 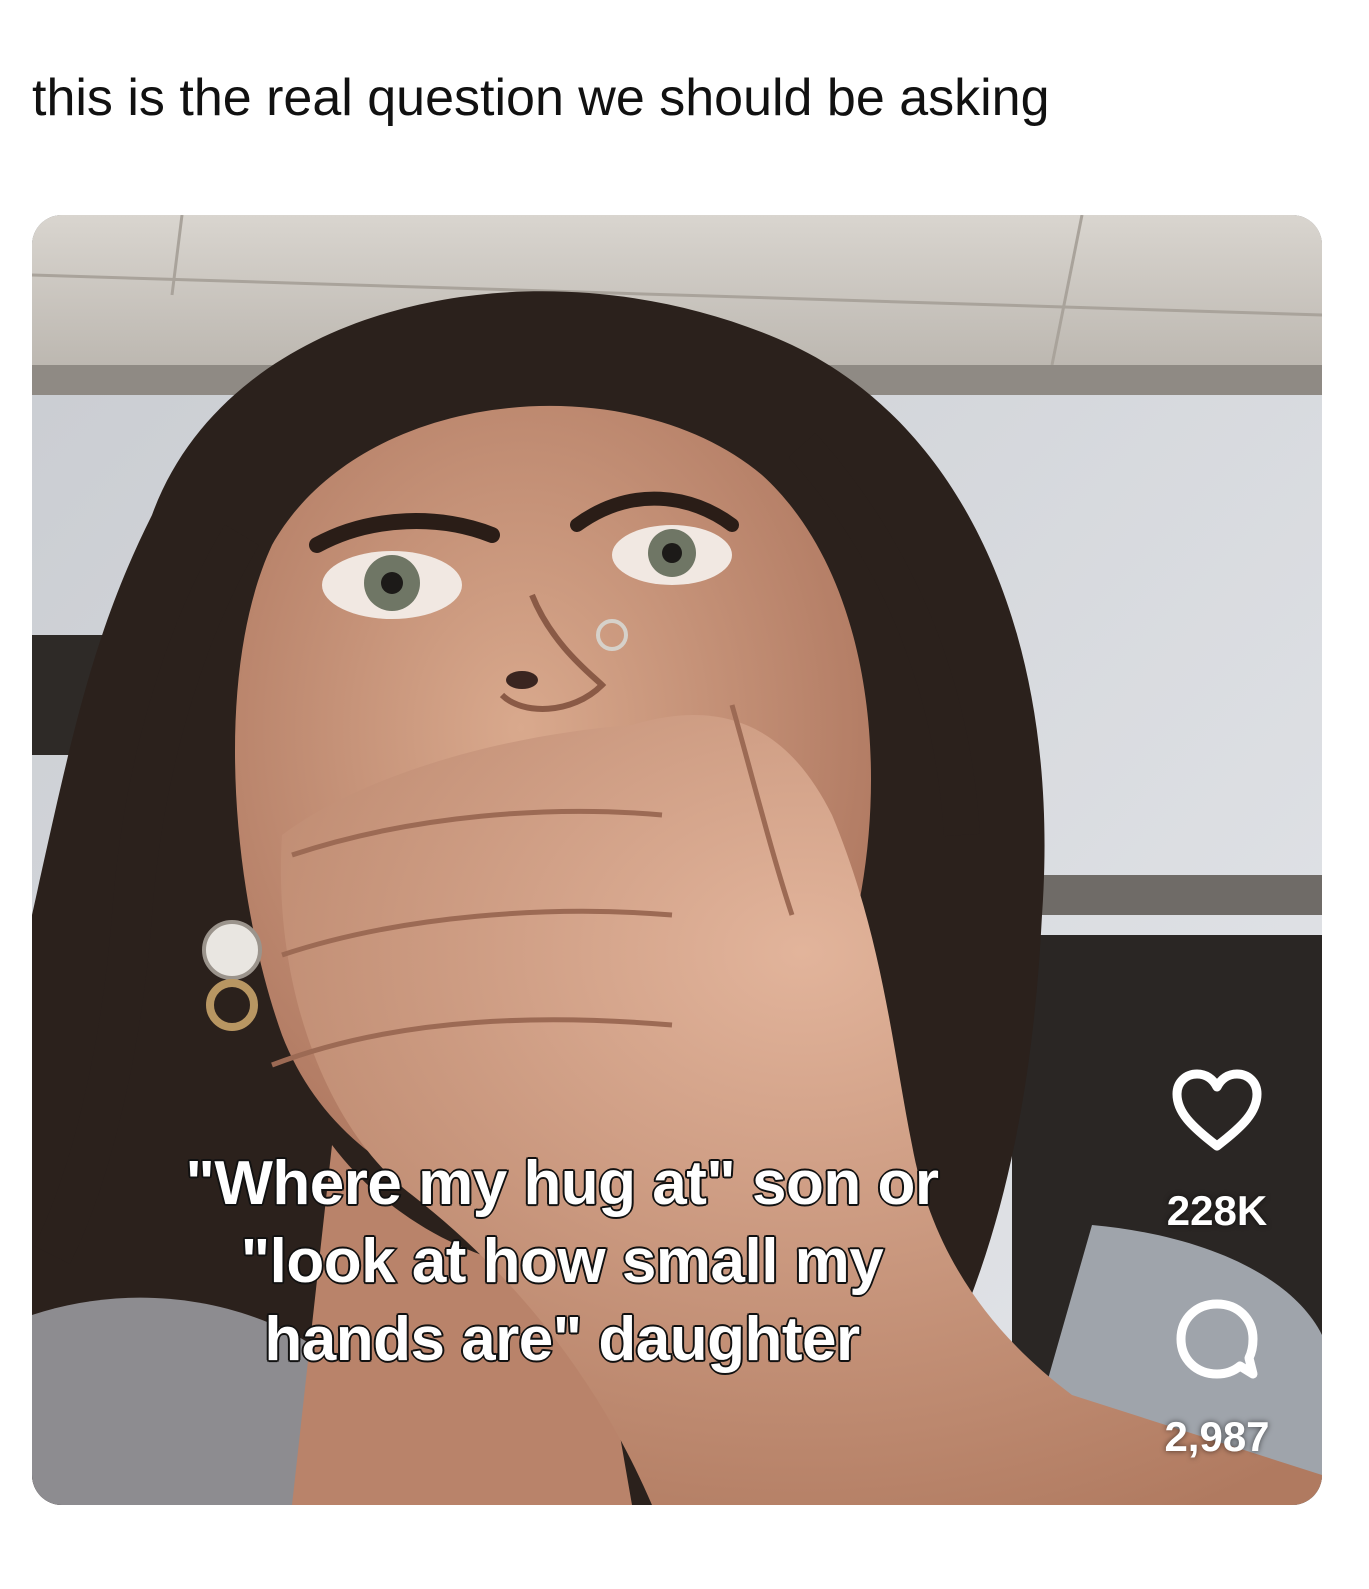 I want to click on comment-bubble-icon, so click(x=1217, y=1339).